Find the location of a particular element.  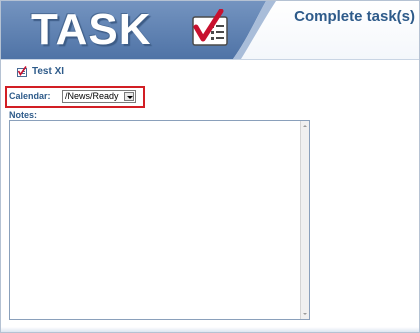

calendar-select: /News/Ready is located at coordinates (99, 96).